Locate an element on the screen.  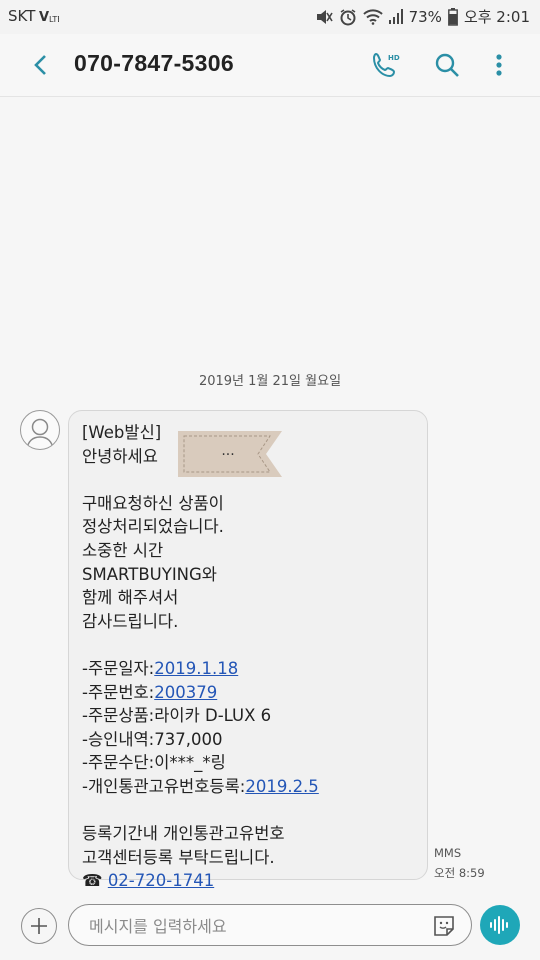
person-icon is located at coordinates (40, 433).